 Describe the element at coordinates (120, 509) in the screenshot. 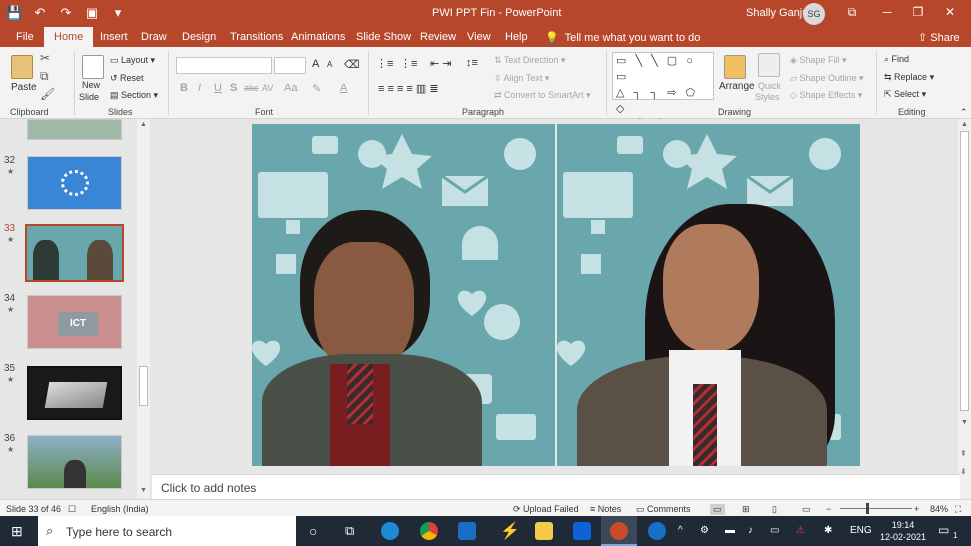

I see `language-indicator: English (India)` at that location.